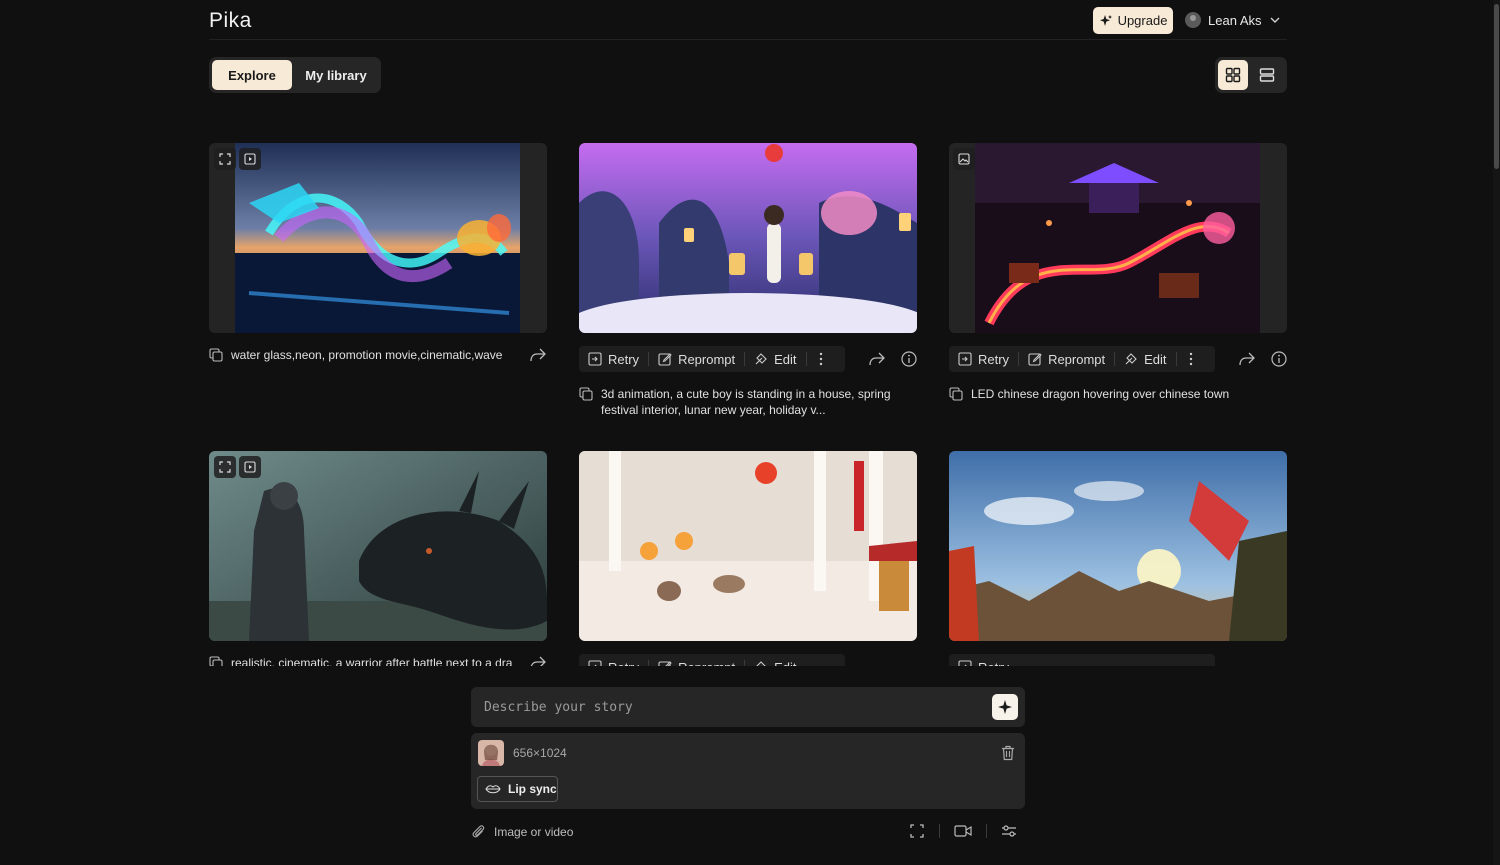 The height and width of the screenshot is (865, 1500). I want to click on user-menu: Lean Aks, so click(1233, 20).